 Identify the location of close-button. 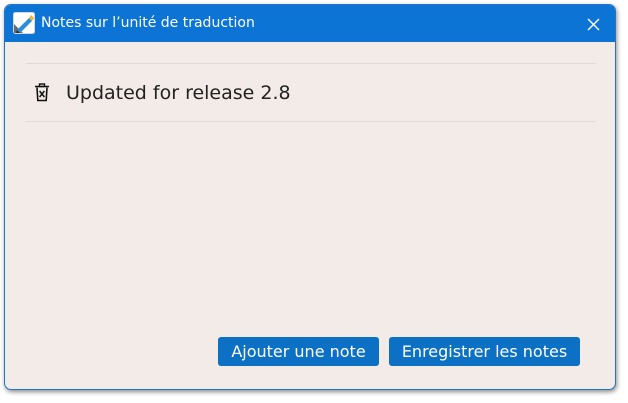
(593, 24).